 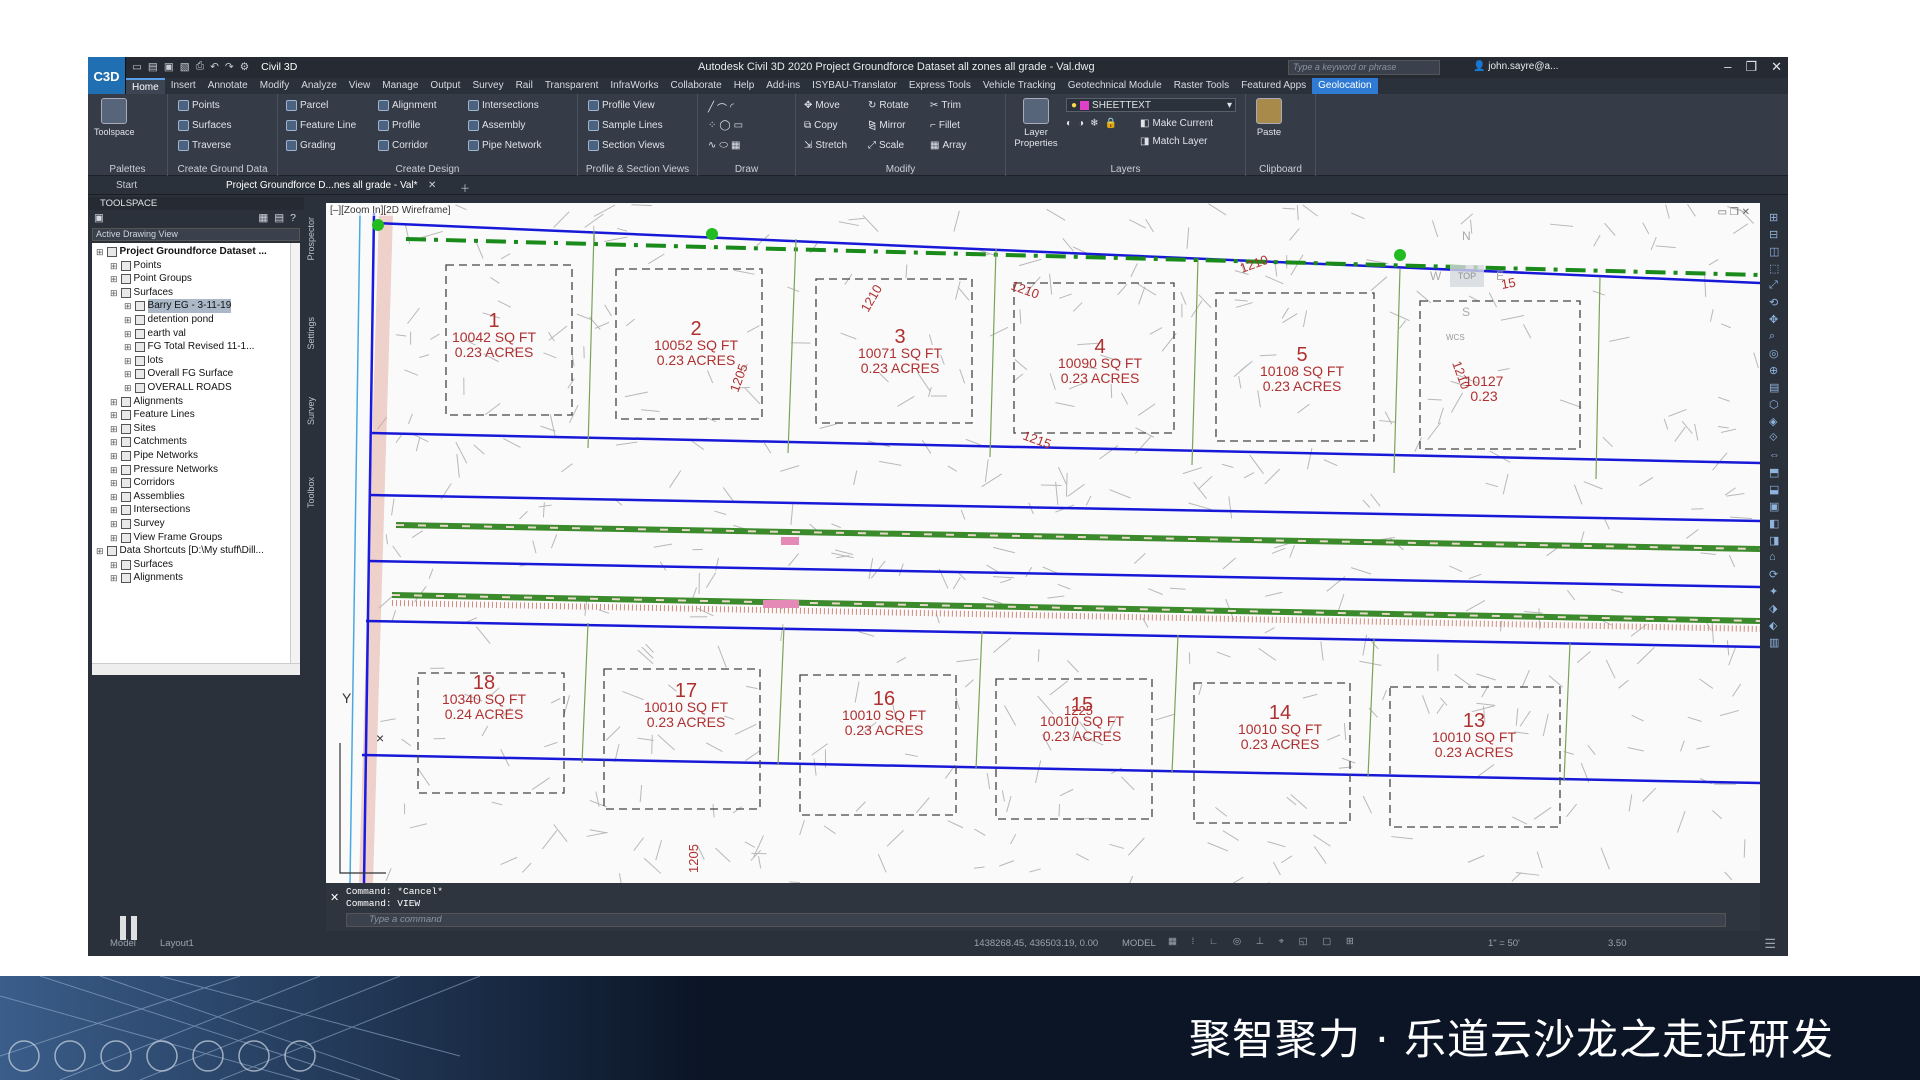 I want to click on tab-transparent: Transparent, so click(x=572, y=86).